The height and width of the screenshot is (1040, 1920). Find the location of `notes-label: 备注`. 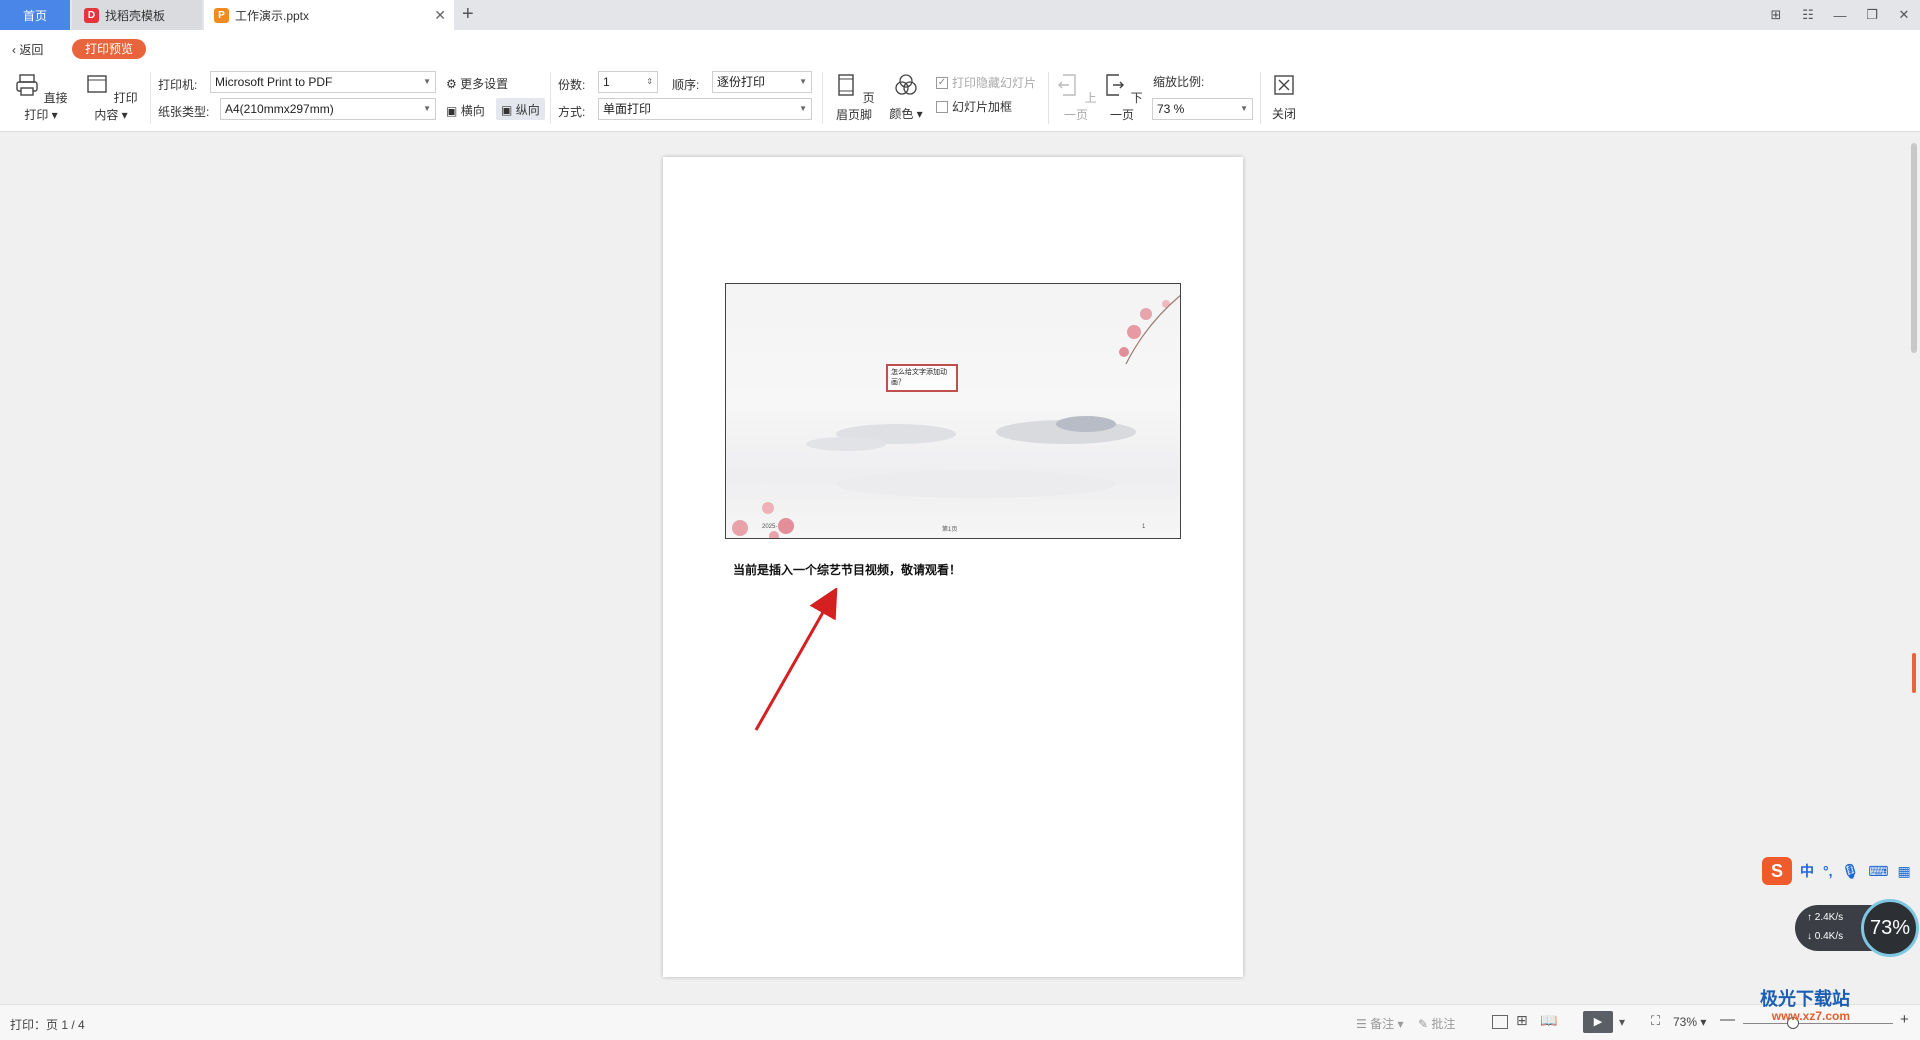

notes-label: 备注 is located at coordinates (1382, 1024).